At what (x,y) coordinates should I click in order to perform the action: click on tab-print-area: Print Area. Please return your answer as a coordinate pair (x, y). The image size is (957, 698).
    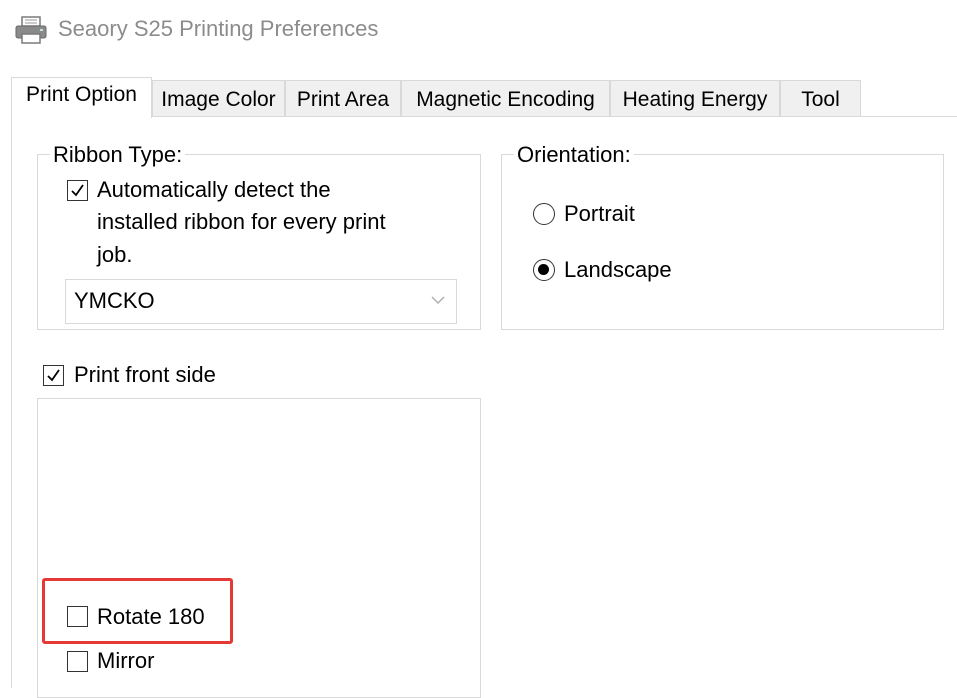
    Looking at the image, I should click on (343, 98).